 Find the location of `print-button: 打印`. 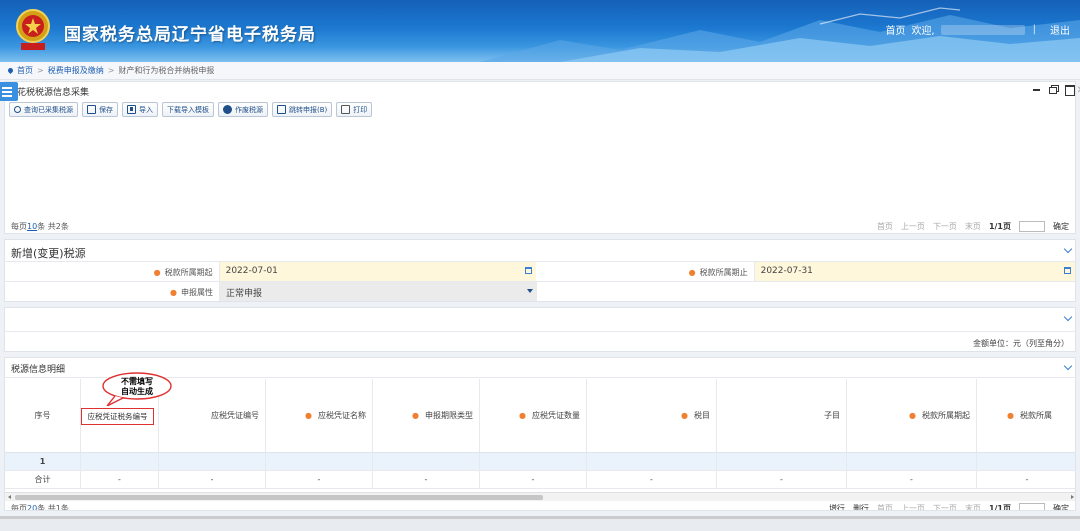

print-button: 打印 is located at coordinates (354, 109).